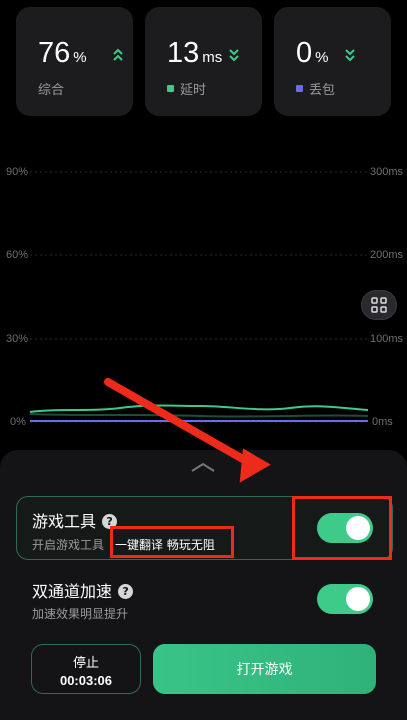 This screenshot has width=407, height=720. What do you see at coordinates (17, 255) in the screenshot?
I see `left-axis-tick: 60%` at bounding box center [17, 255].